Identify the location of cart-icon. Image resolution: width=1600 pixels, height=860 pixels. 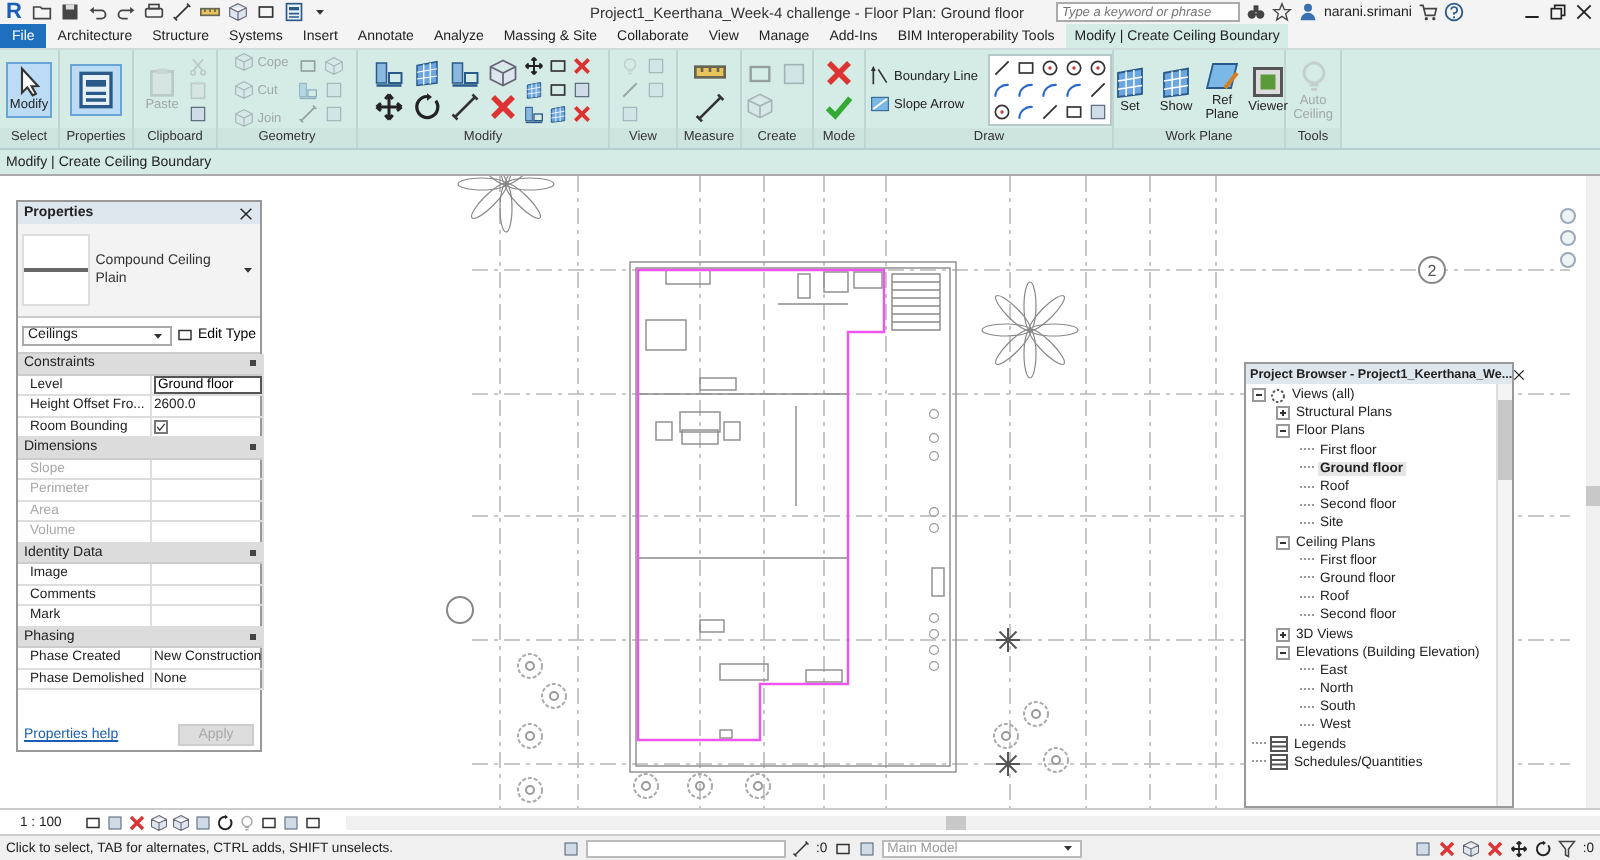
(1427, 12).